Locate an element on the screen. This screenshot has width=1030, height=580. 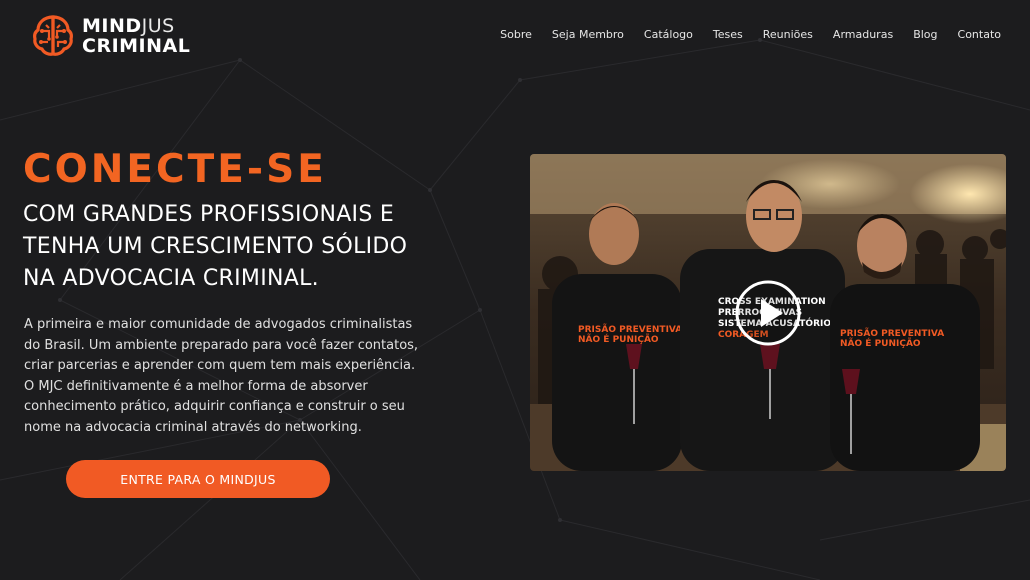
nav-item-contato: Contato is located at coordinates (979, 34).